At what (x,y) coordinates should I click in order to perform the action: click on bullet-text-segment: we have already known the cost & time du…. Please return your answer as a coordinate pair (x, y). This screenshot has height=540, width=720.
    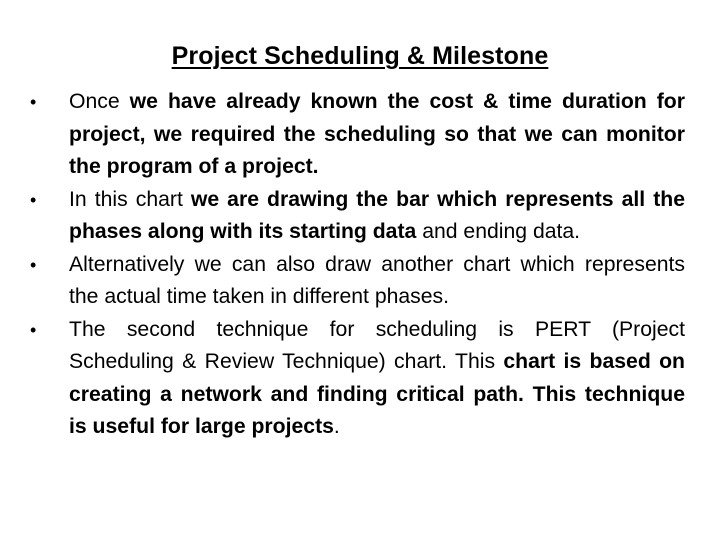
    Looking at the image, I should click on (377, 134).